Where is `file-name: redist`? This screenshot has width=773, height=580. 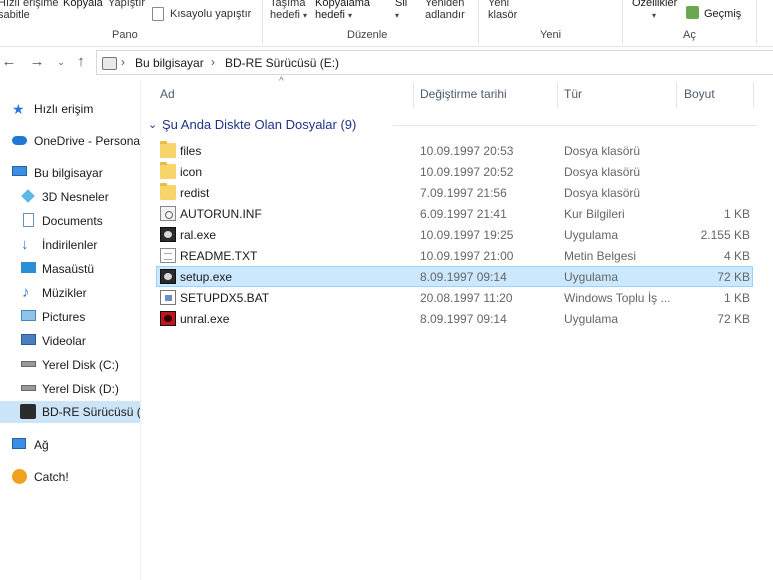
file-name: redist is located at coordinates (195, 193).